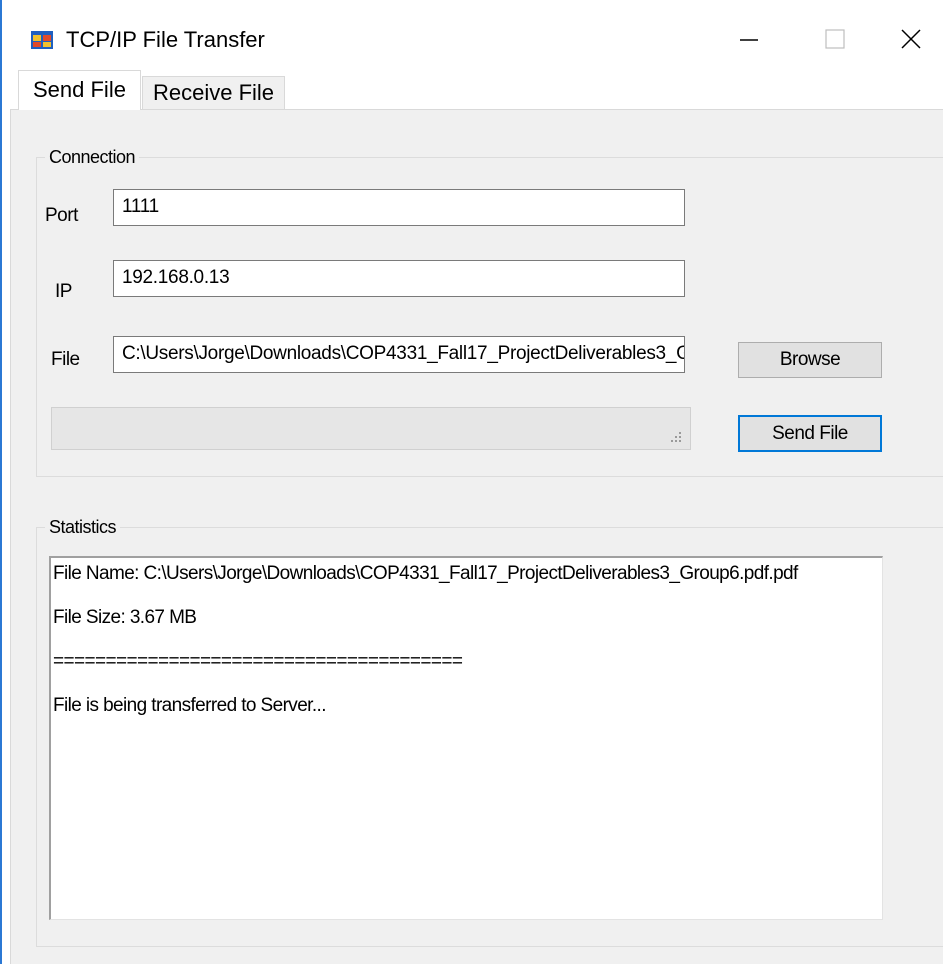  Describe the element at coordinates (92, 157) in the screenshot. I see `connection-legend: Connection` at that location.